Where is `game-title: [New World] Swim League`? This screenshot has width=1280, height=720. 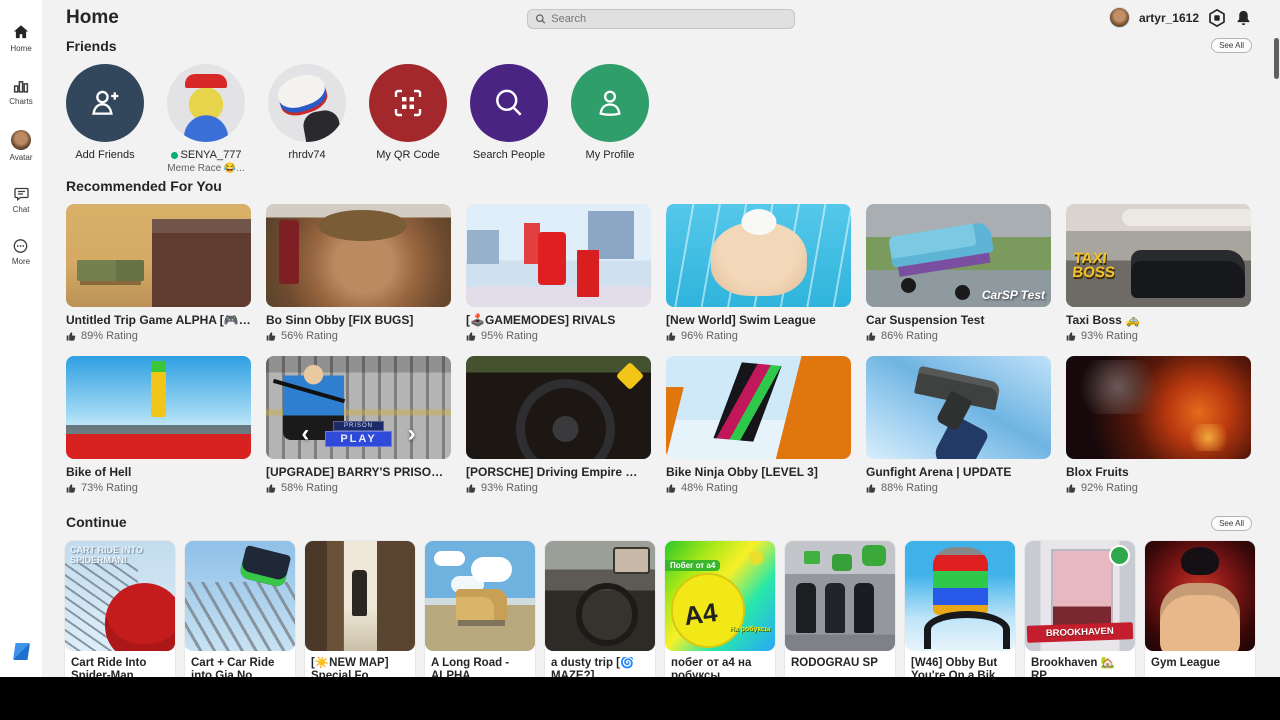 game-title: [New World] Swim League is located at coordinates (741, 320).